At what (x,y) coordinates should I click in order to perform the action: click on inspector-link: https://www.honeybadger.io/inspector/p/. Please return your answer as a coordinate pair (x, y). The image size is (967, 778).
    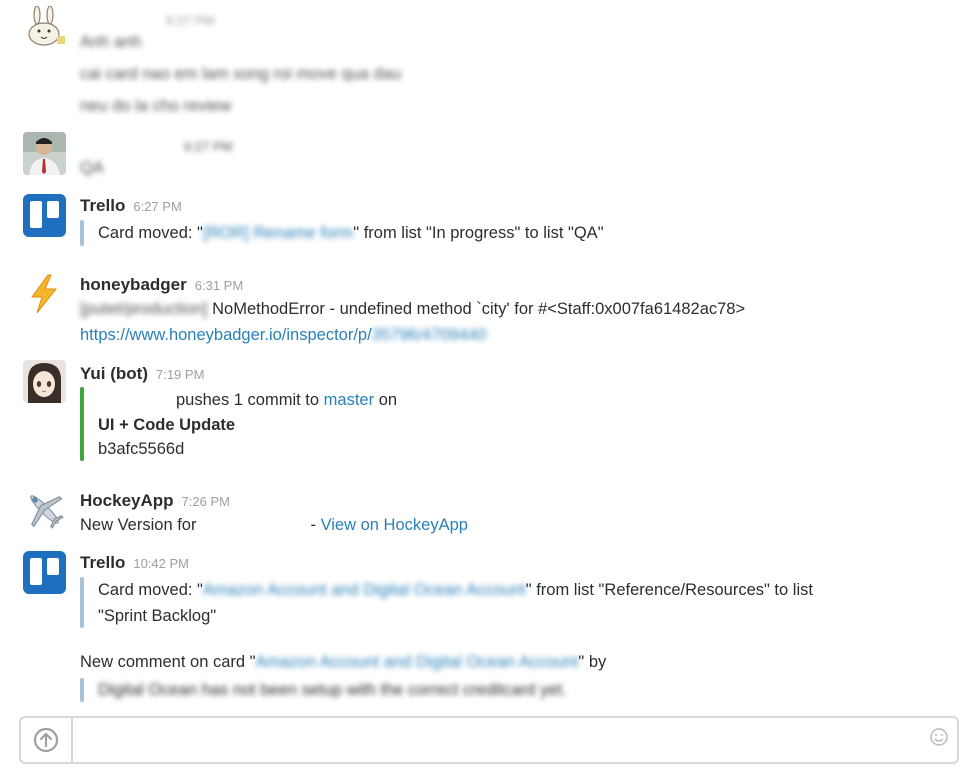
    Looking at the image, I should click on (226, 335).